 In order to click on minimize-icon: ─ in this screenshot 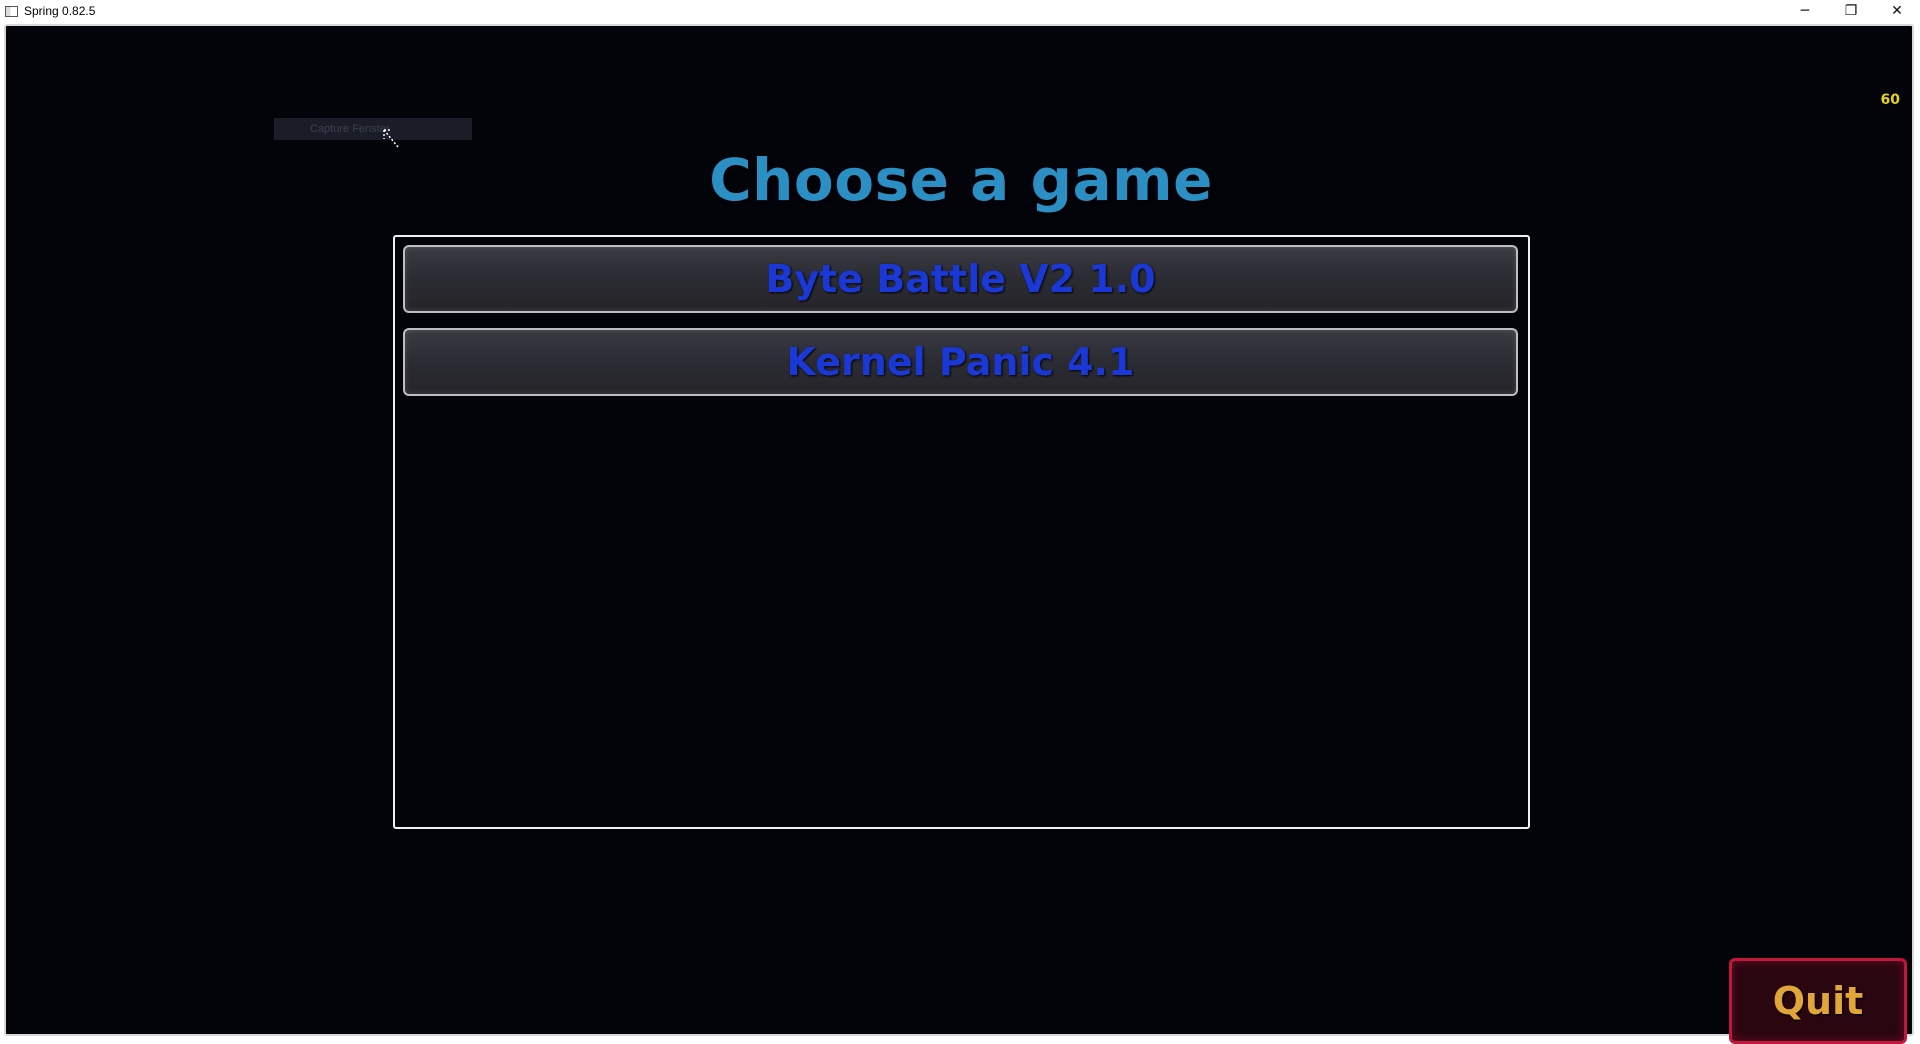, I will do `click(1805, 11)`.